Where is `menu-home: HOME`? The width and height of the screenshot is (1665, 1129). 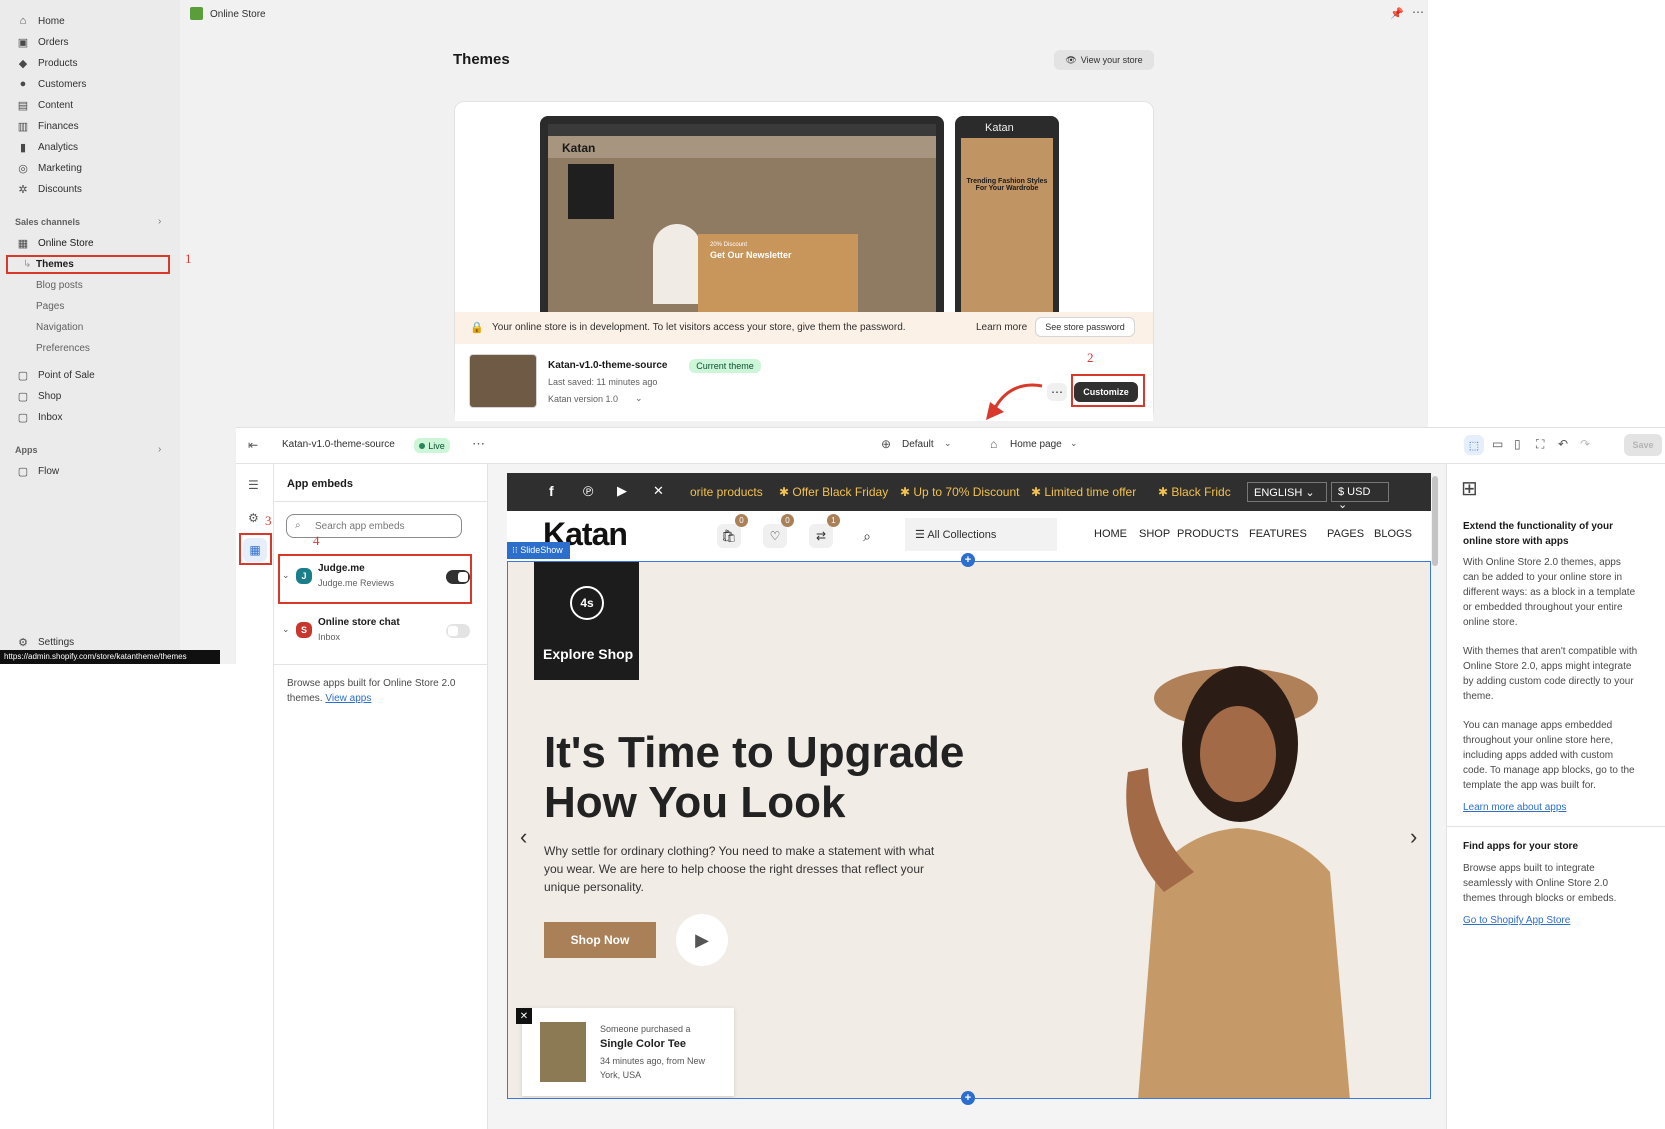 menu-home: HOME is located at coordinates (1110, 534).